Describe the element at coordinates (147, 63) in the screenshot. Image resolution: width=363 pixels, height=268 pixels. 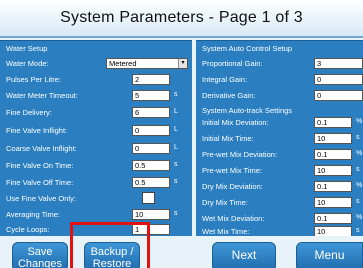
I see `water-mode-select: Metered ▾` at that location.